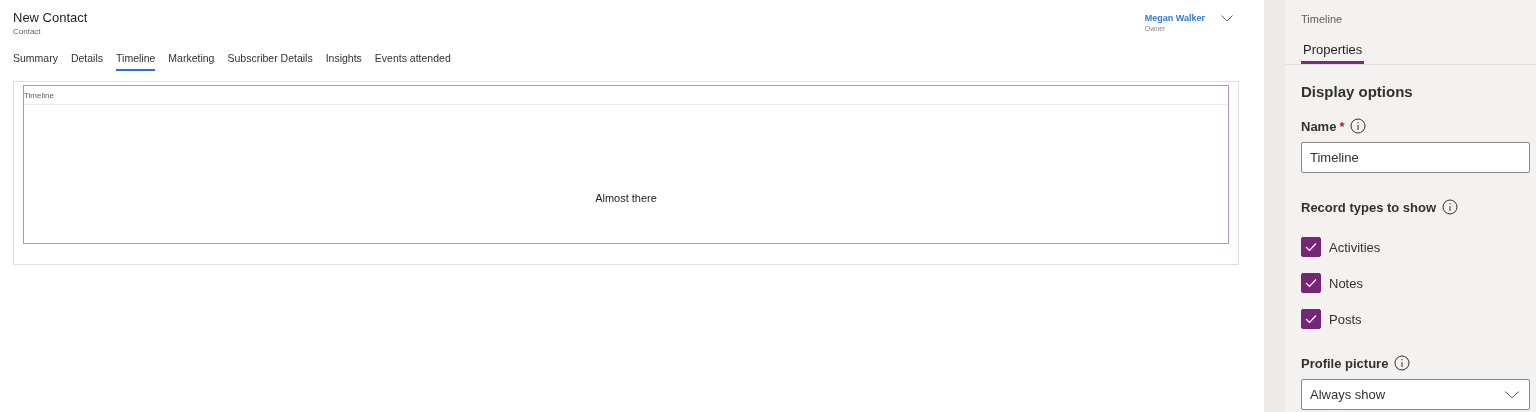 The width and height of the screenshot is (1536, 412). I want to click on form-tab: Subscriber Details, so click(270, 61).